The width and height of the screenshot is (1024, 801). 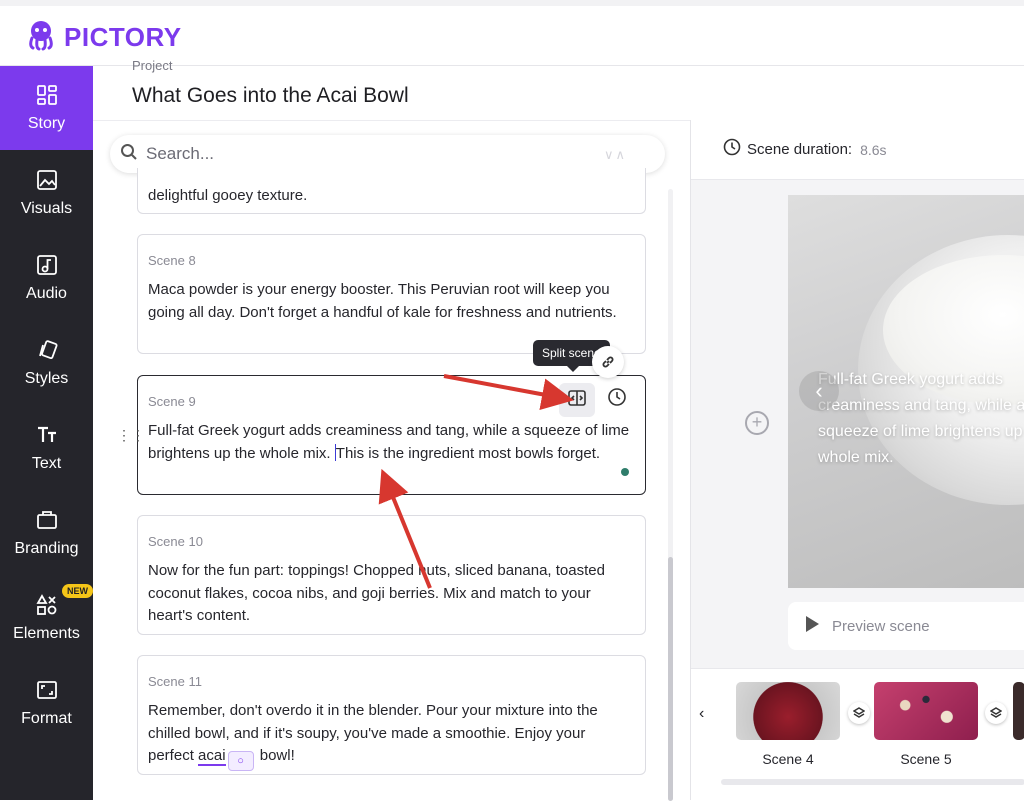 I want to click on sidebar-item-label: Audio, so click(x=46, y=293).